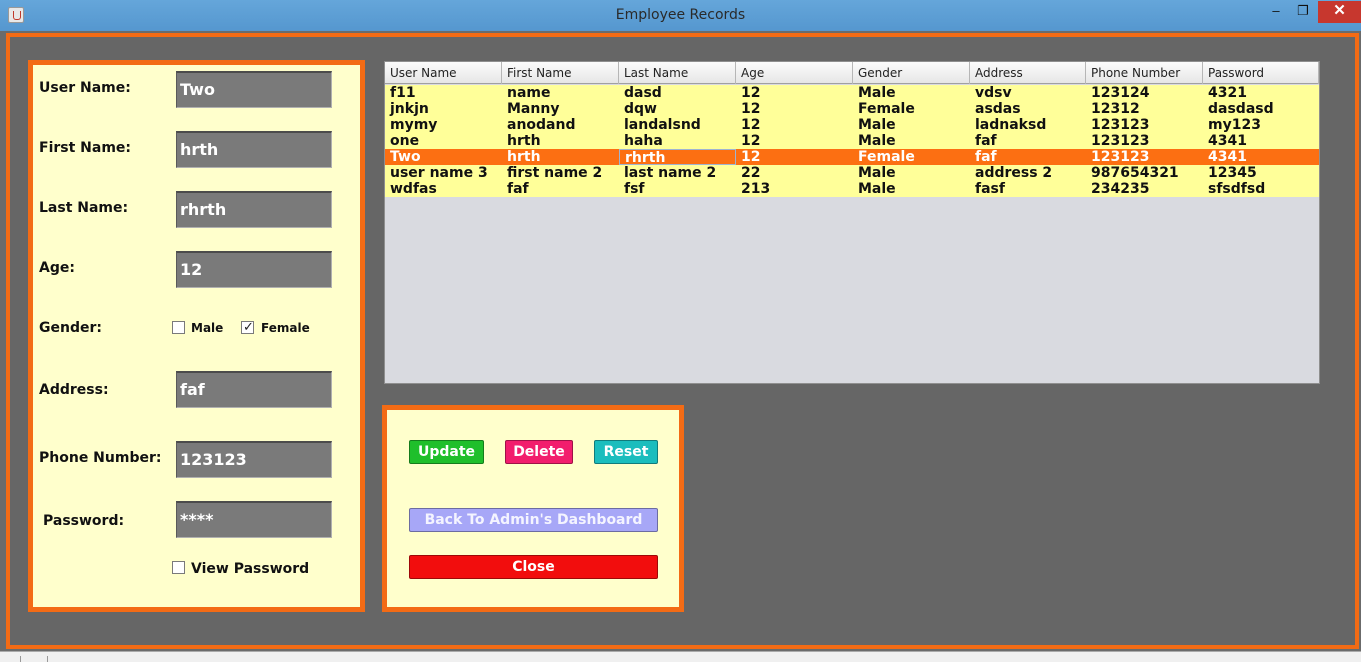  I want to click on table-cell-last-name: landalsnd, so click(677, 125).